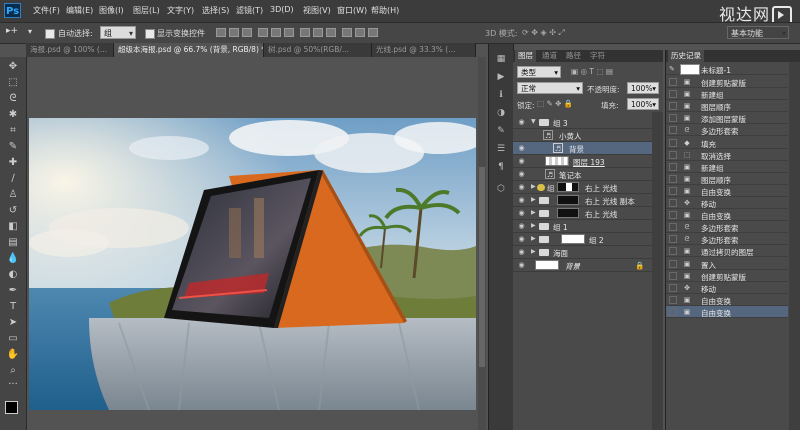 The height and width of the screenshot is (430, 800). What do you see at coordinates (263, 32) in the screenshot?
I see `align-left-icon` at bounding box center [263, 32].